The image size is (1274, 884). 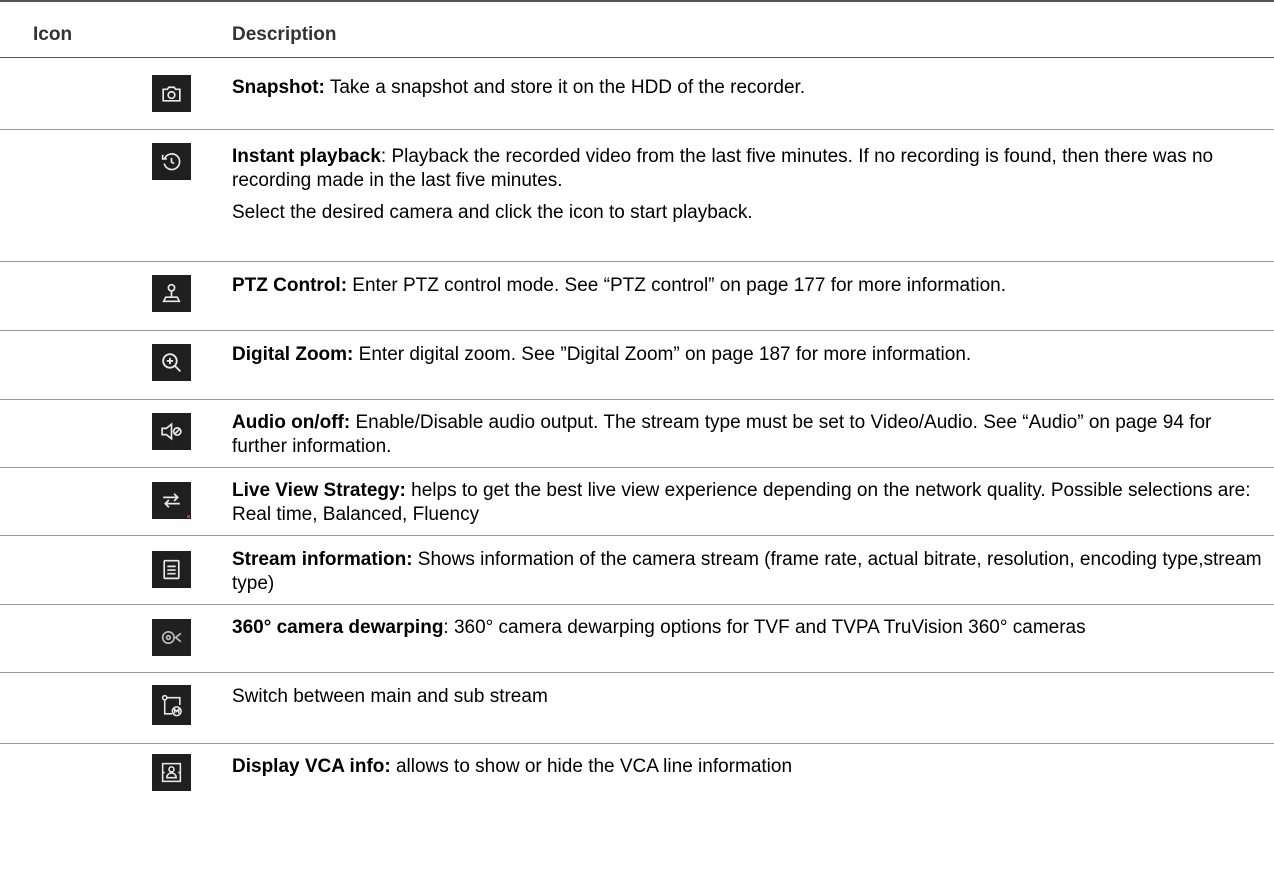 What do you see at coordinates (171, 161) in the screenshot?
I see `history-clock-icon` at bounding box center [171, 161].